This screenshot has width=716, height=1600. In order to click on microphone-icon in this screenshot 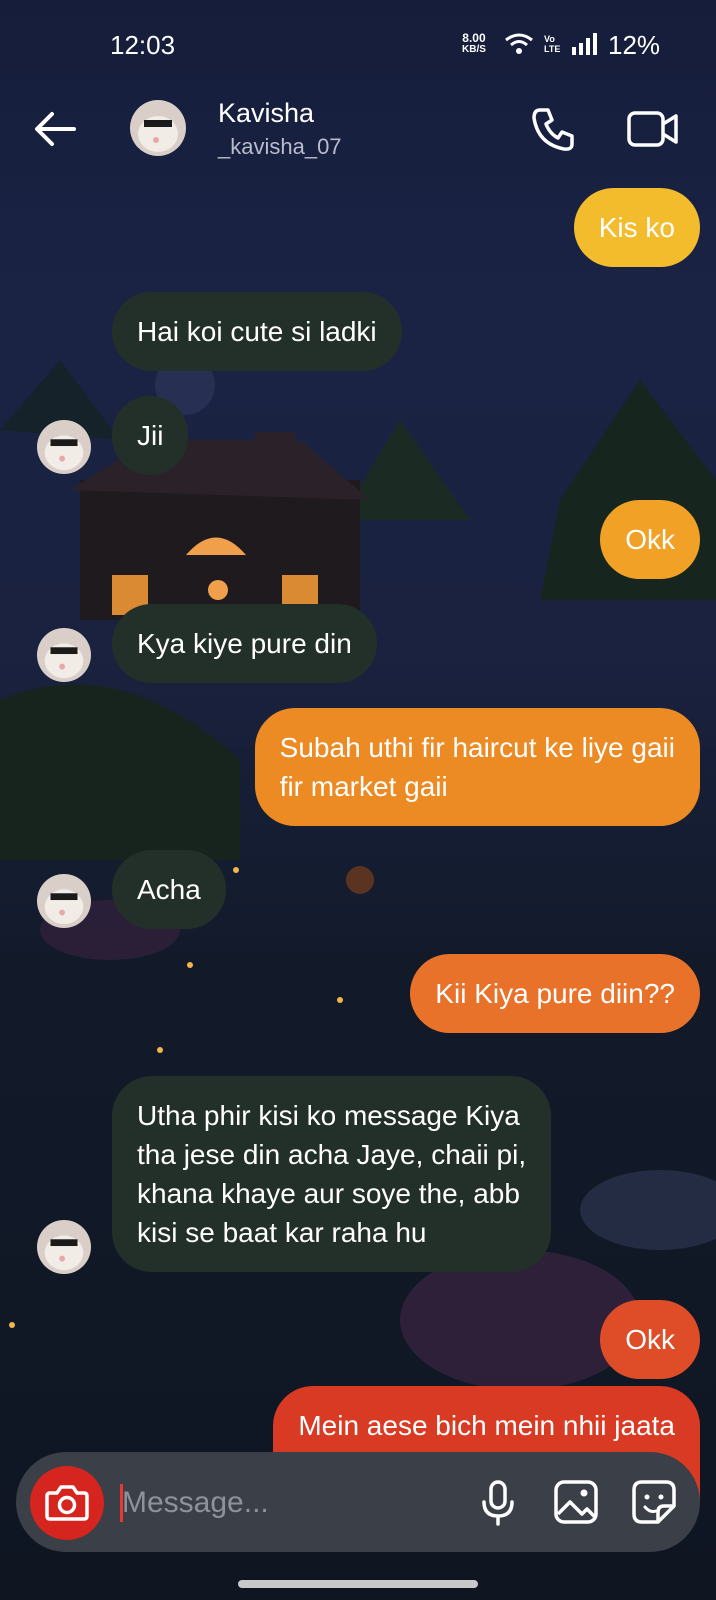, I will do `click(498, 1502)`.